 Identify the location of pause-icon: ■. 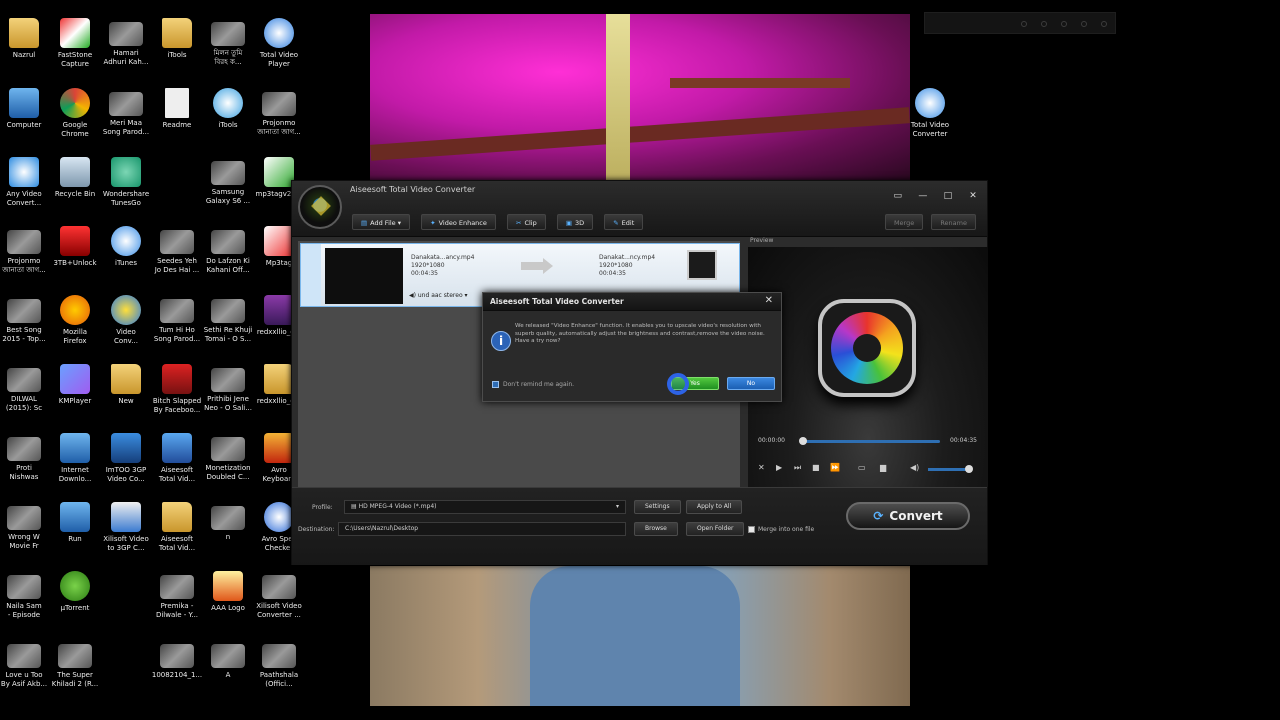
(816, 467).